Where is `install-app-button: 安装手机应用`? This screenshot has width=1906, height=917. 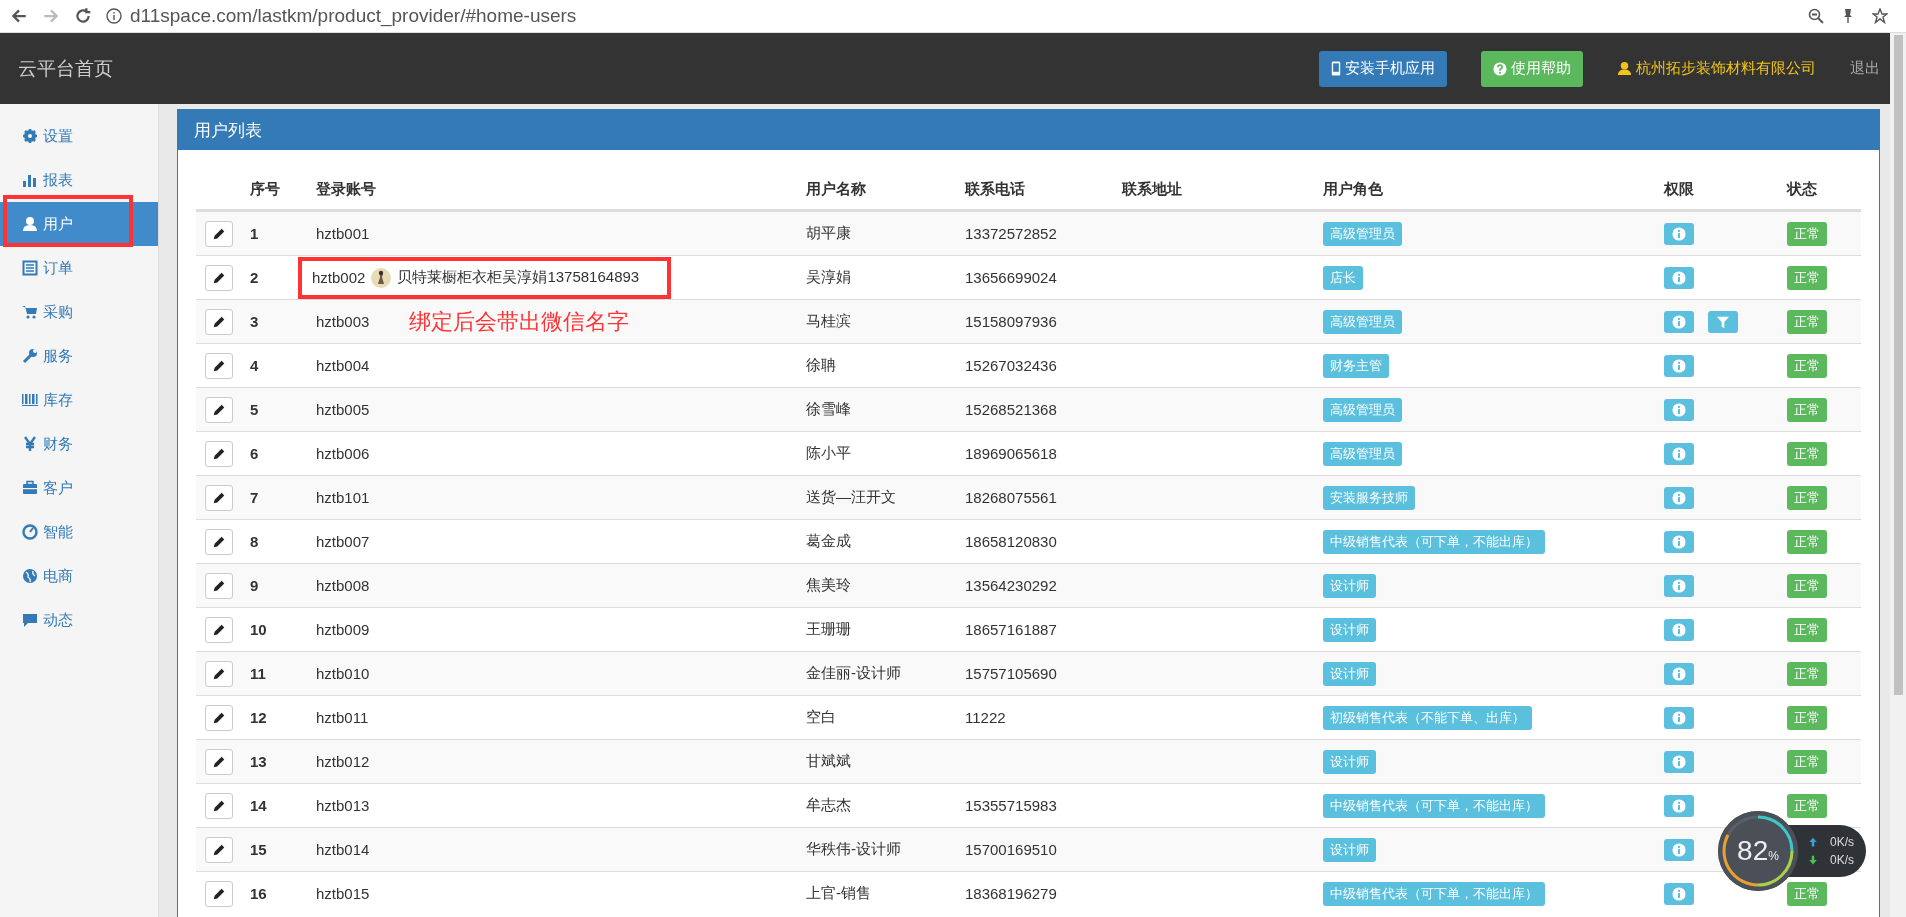
install-app-button: 安装手机应用 is located at coordinates (1383, 68).